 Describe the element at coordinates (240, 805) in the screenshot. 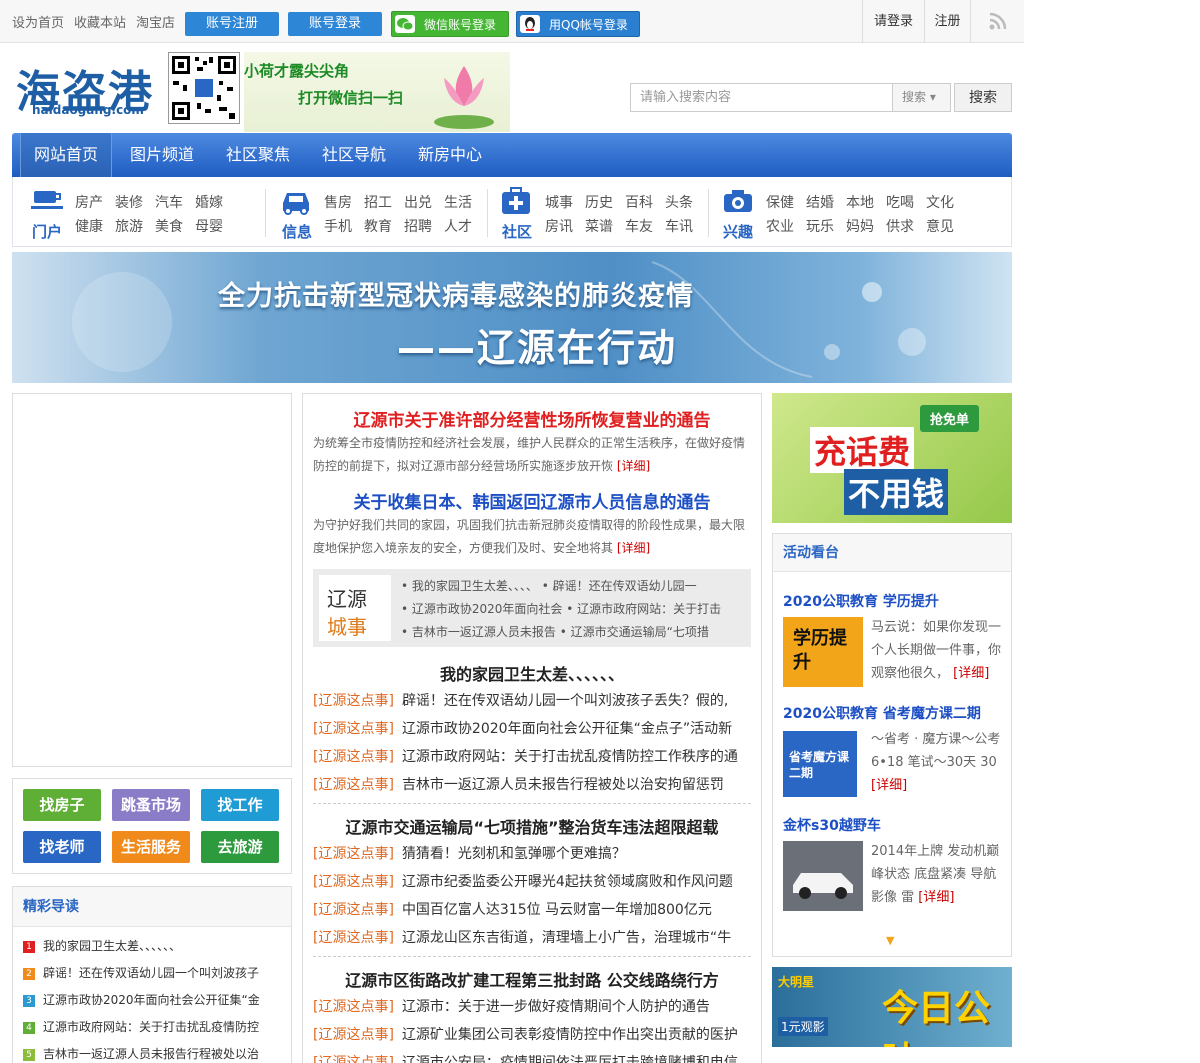

I see `find-job-button: 找工作` at that location.